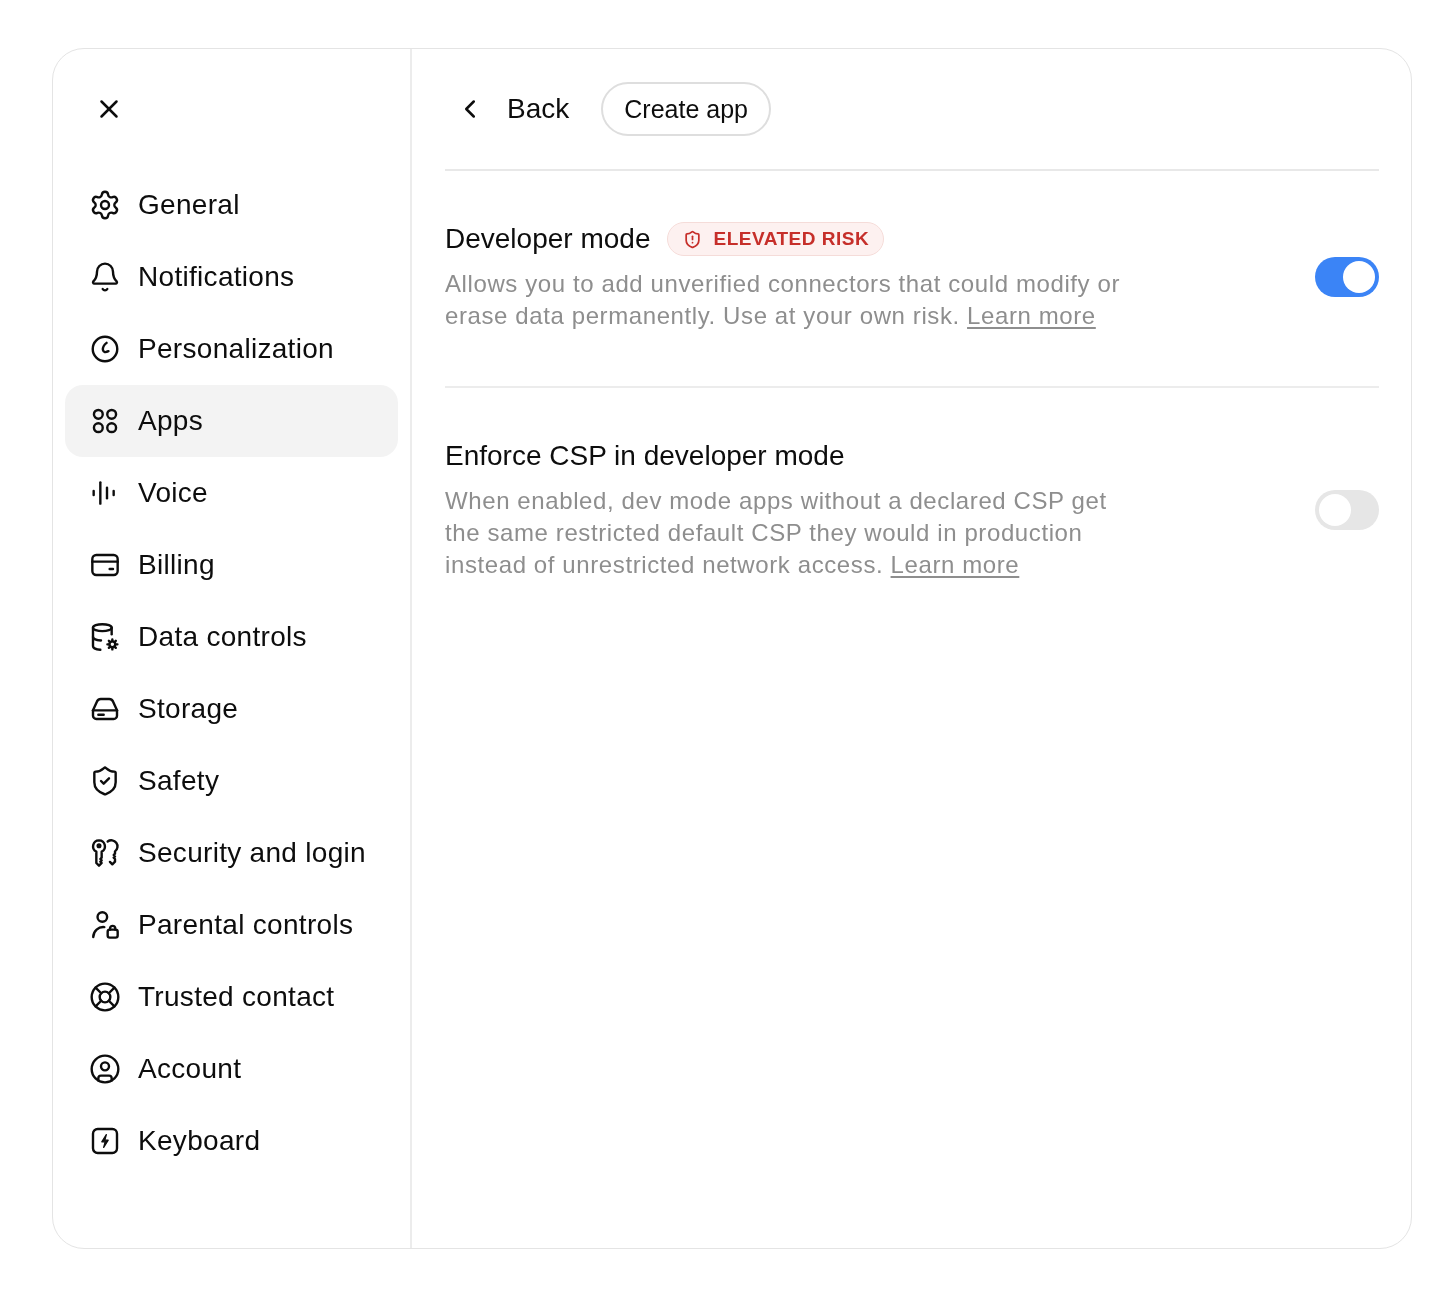  What do you see at coordinates (507, 109) in the screenshot?
I see `back-button: Back` at bounding box center [507, 109].